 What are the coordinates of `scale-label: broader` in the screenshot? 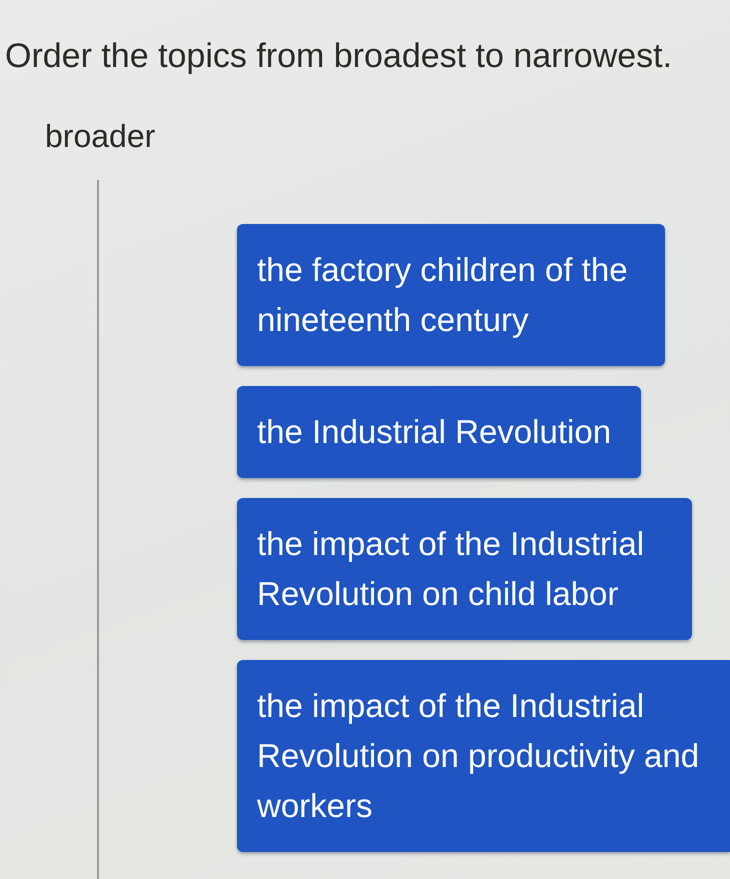 It's located at (100, 136).